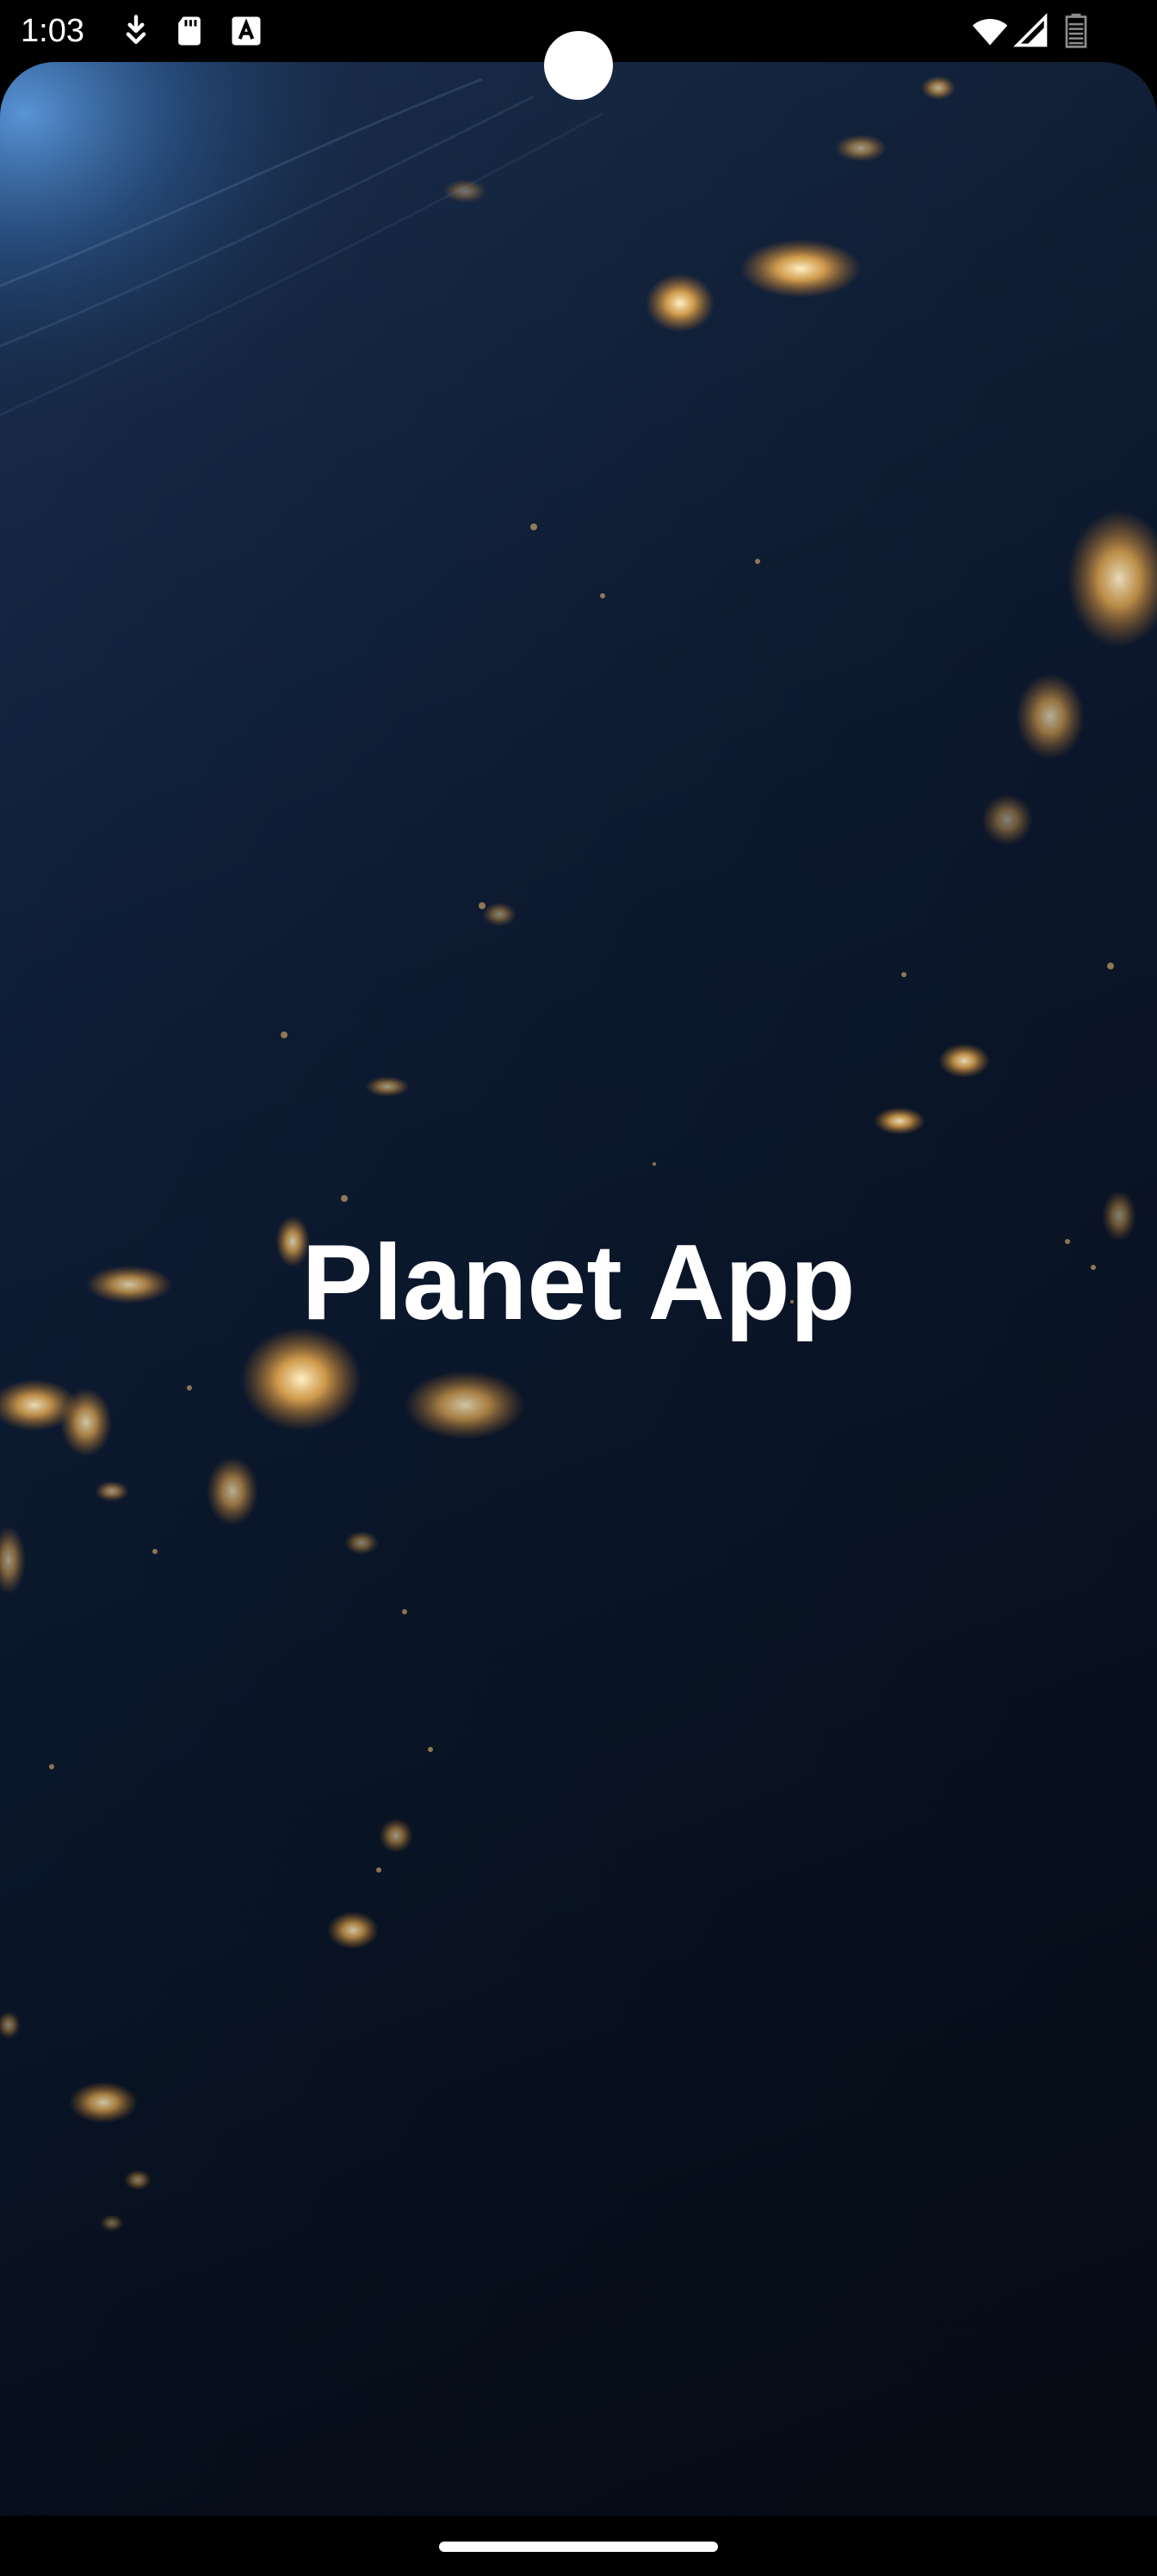 Image resolution: width=1157 pixels, height=2576 pixels. I want to click on download-icon, so click(136, 31).